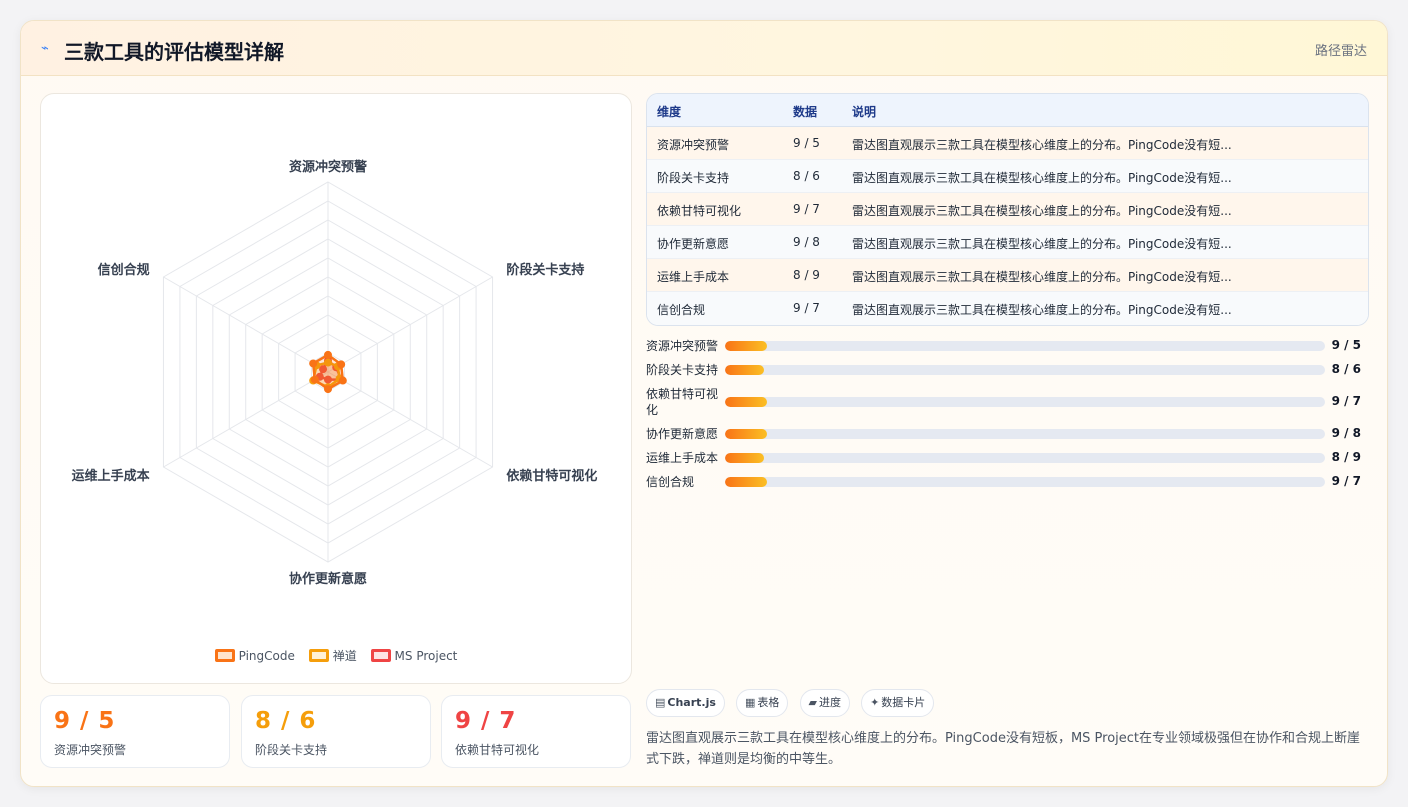  What do you see at coordinates (332, 655) in the screenshot?
I see `legend-item-chandao: 禅道` at bounding box center [332, 655].